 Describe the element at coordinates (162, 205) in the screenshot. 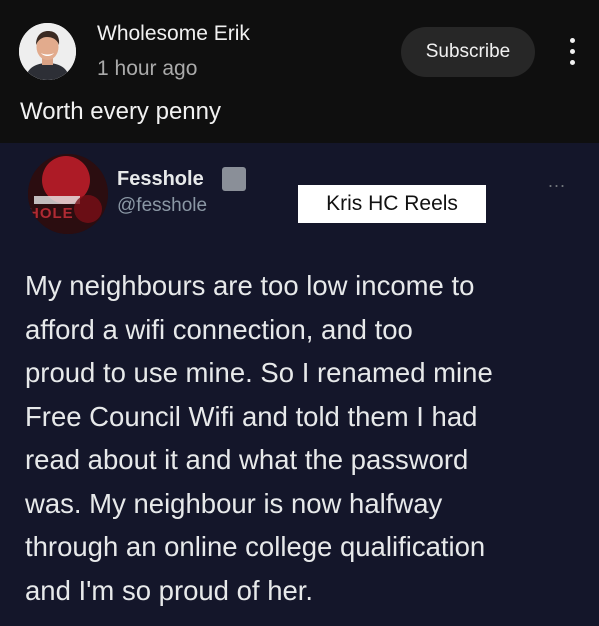

I see `tweet-handle: @fesshole` at that location.